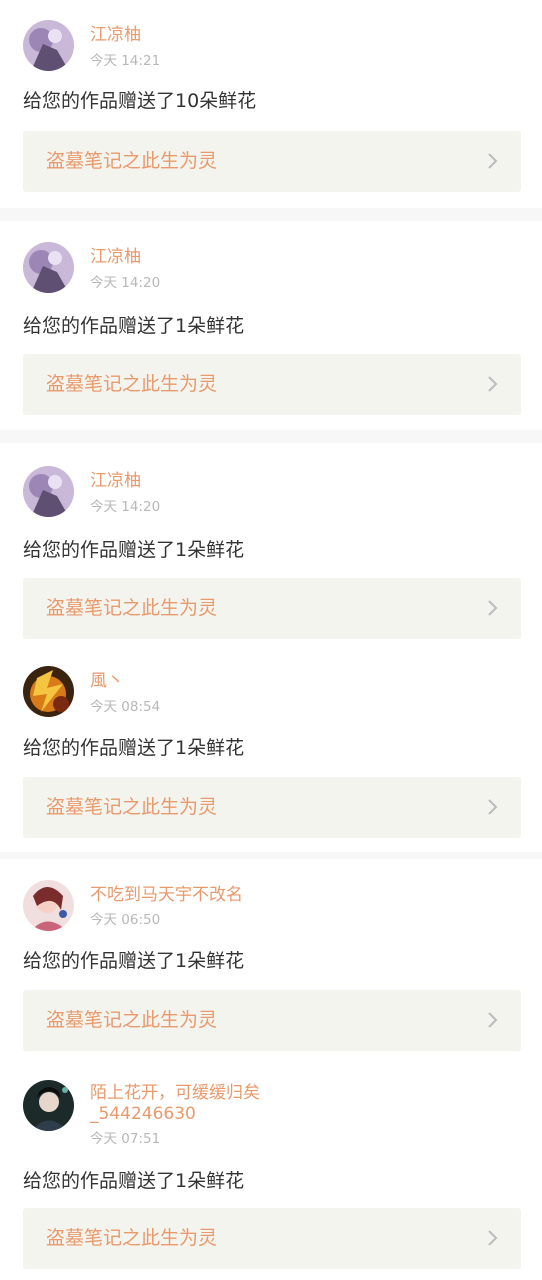 The width and height of the screenshot is (542, 1280). Describe the element at coordinates (140, 101) in the screenshot. I see `gift-message: 给您的作品赠送了10朵鲜花` at that location.